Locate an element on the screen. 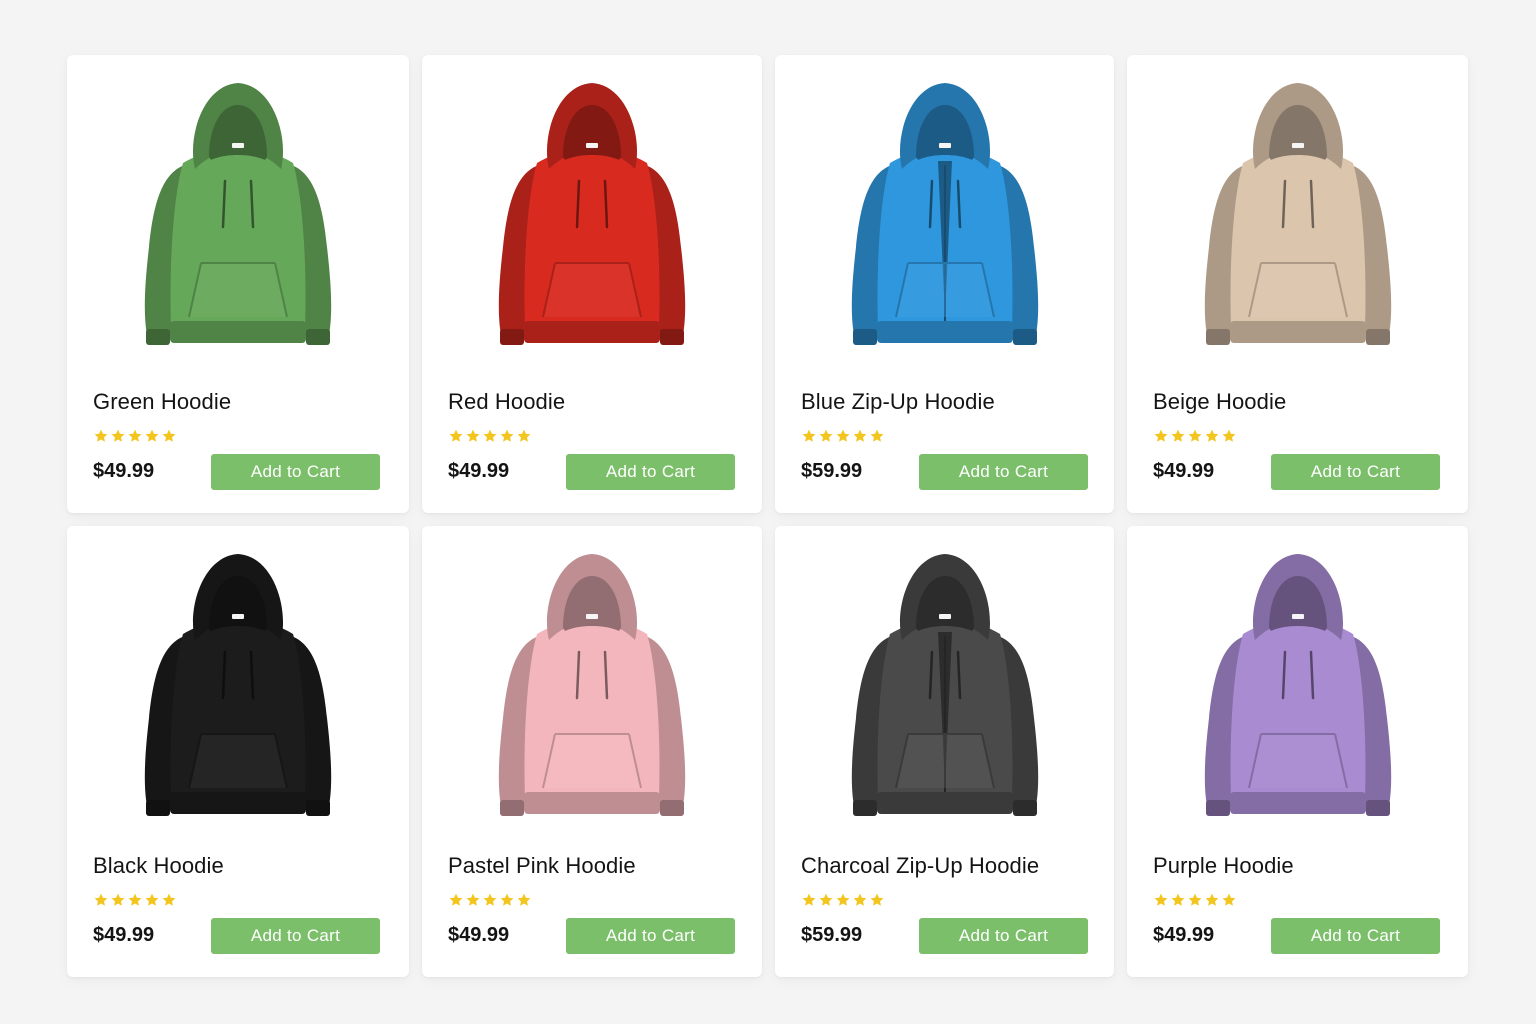  product-card: Red Hoodie $49.99 Add to Cart is located at coordinates (592, 284).